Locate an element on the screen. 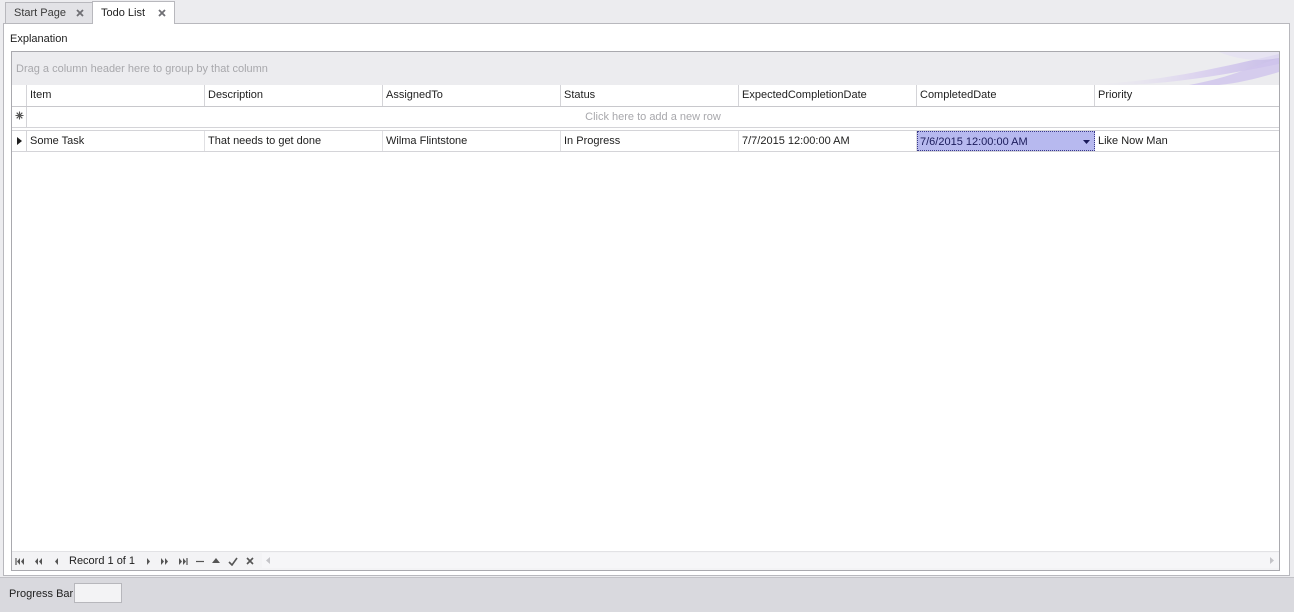 This screenshot has width=1294, height=612. first-icon is located at coordinates (19, 561).